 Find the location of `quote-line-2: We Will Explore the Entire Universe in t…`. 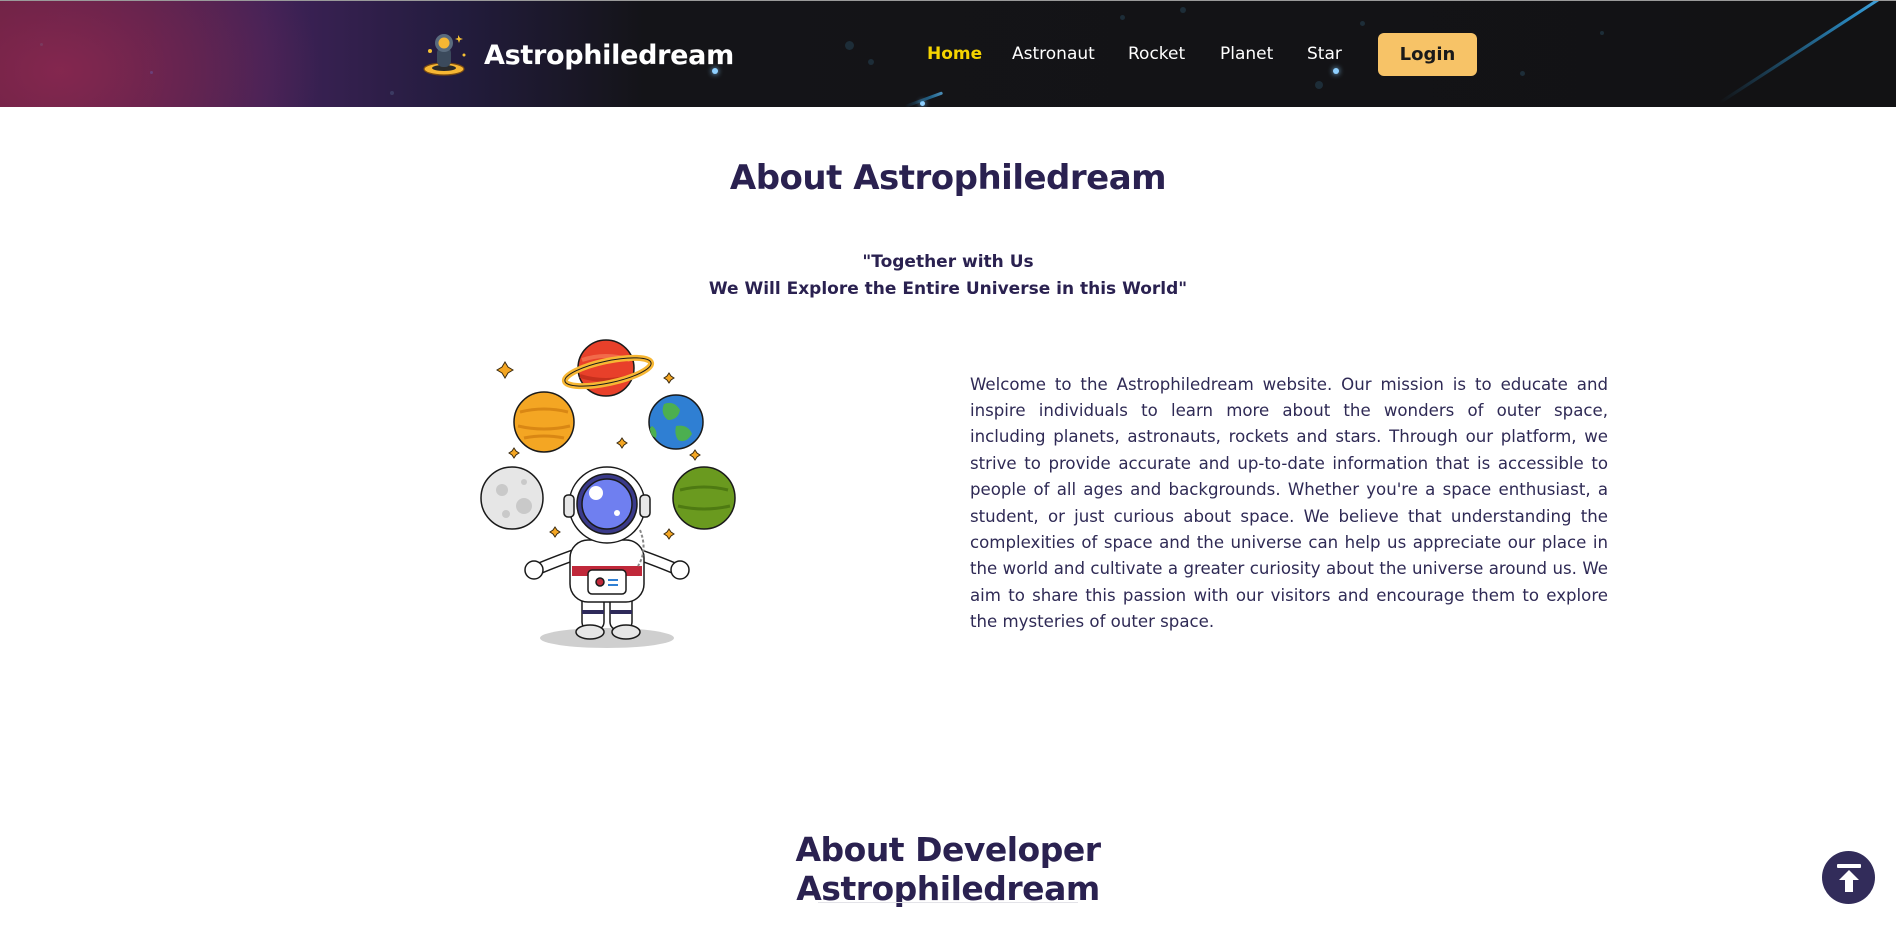

quote-line-2: We Will Explore the Entire Universe in t… is located at coordinates (948, 289).